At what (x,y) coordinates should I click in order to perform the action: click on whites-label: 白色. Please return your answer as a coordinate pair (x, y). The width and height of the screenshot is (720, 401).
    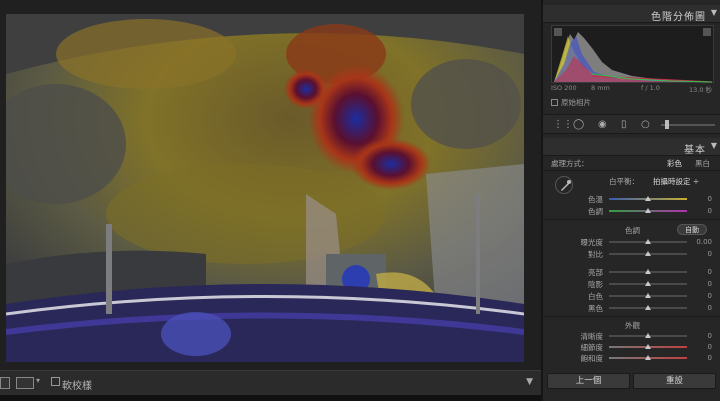
    Looking at the image, I should click on (595, 296).